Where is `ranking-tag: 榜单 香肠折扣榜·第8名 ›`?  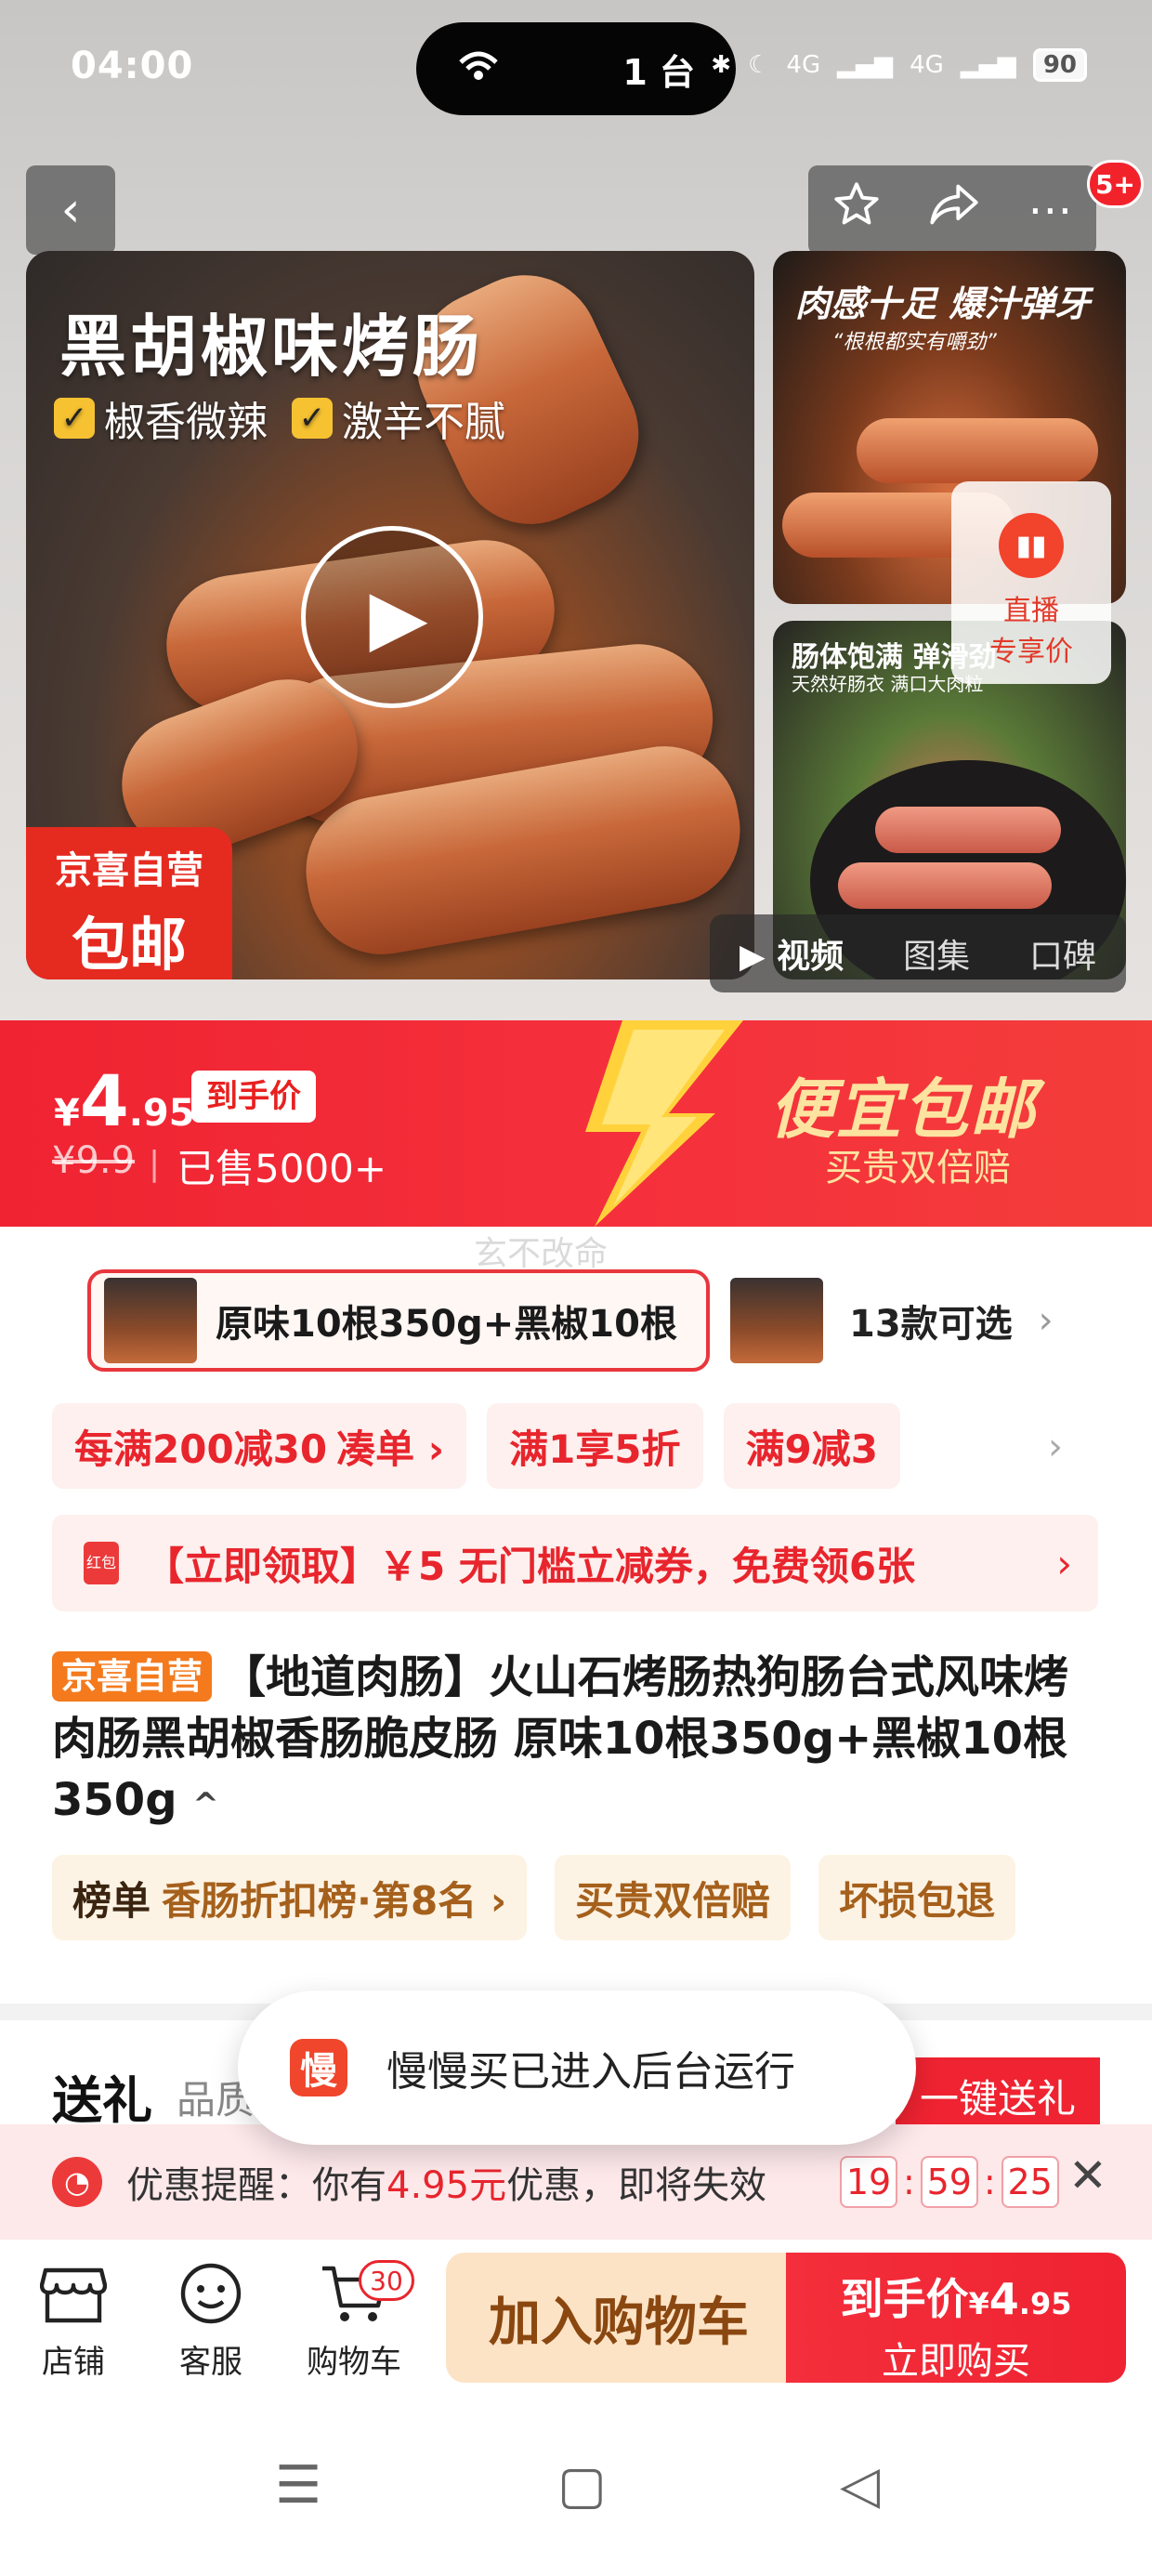 ranking-tag: 榜单 香肠折扣榜·第8名 › is located at coordinates (290, 1897).